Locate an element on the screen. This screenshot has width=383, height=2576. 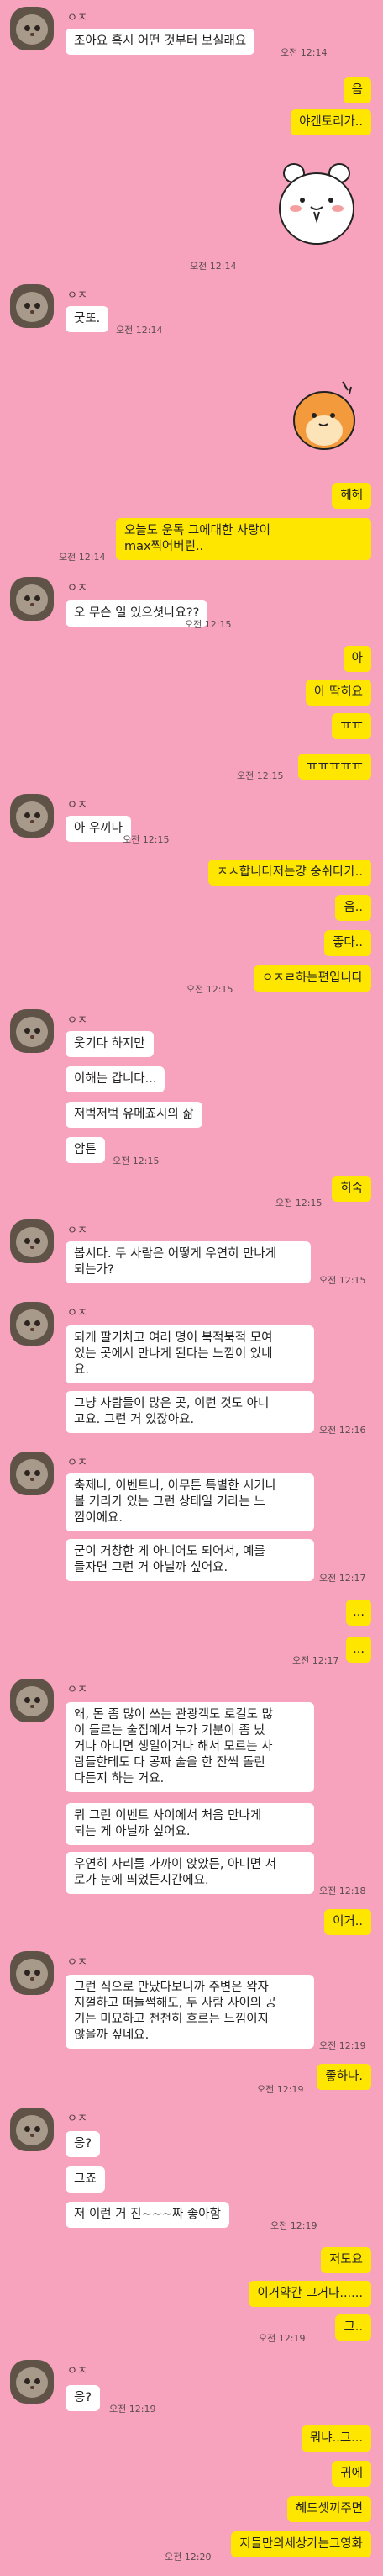
message-bubble: 우연히 자리를 가까이 앉았든, 아니면 서 로가 눈에 띄었든지간에요. is located at coordinates (190, 1873).